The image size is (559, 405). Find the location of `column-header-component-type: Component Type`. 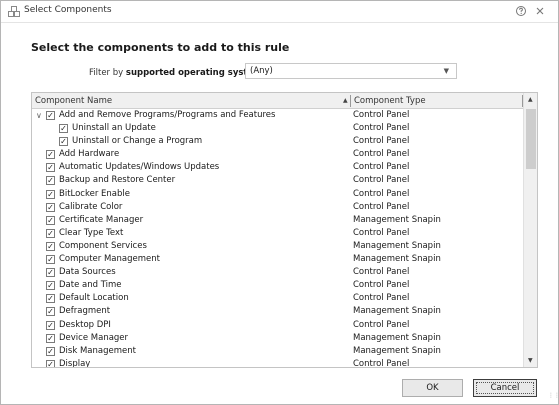

column-header-component-type: Component Type is located at coordinates (390, 101).